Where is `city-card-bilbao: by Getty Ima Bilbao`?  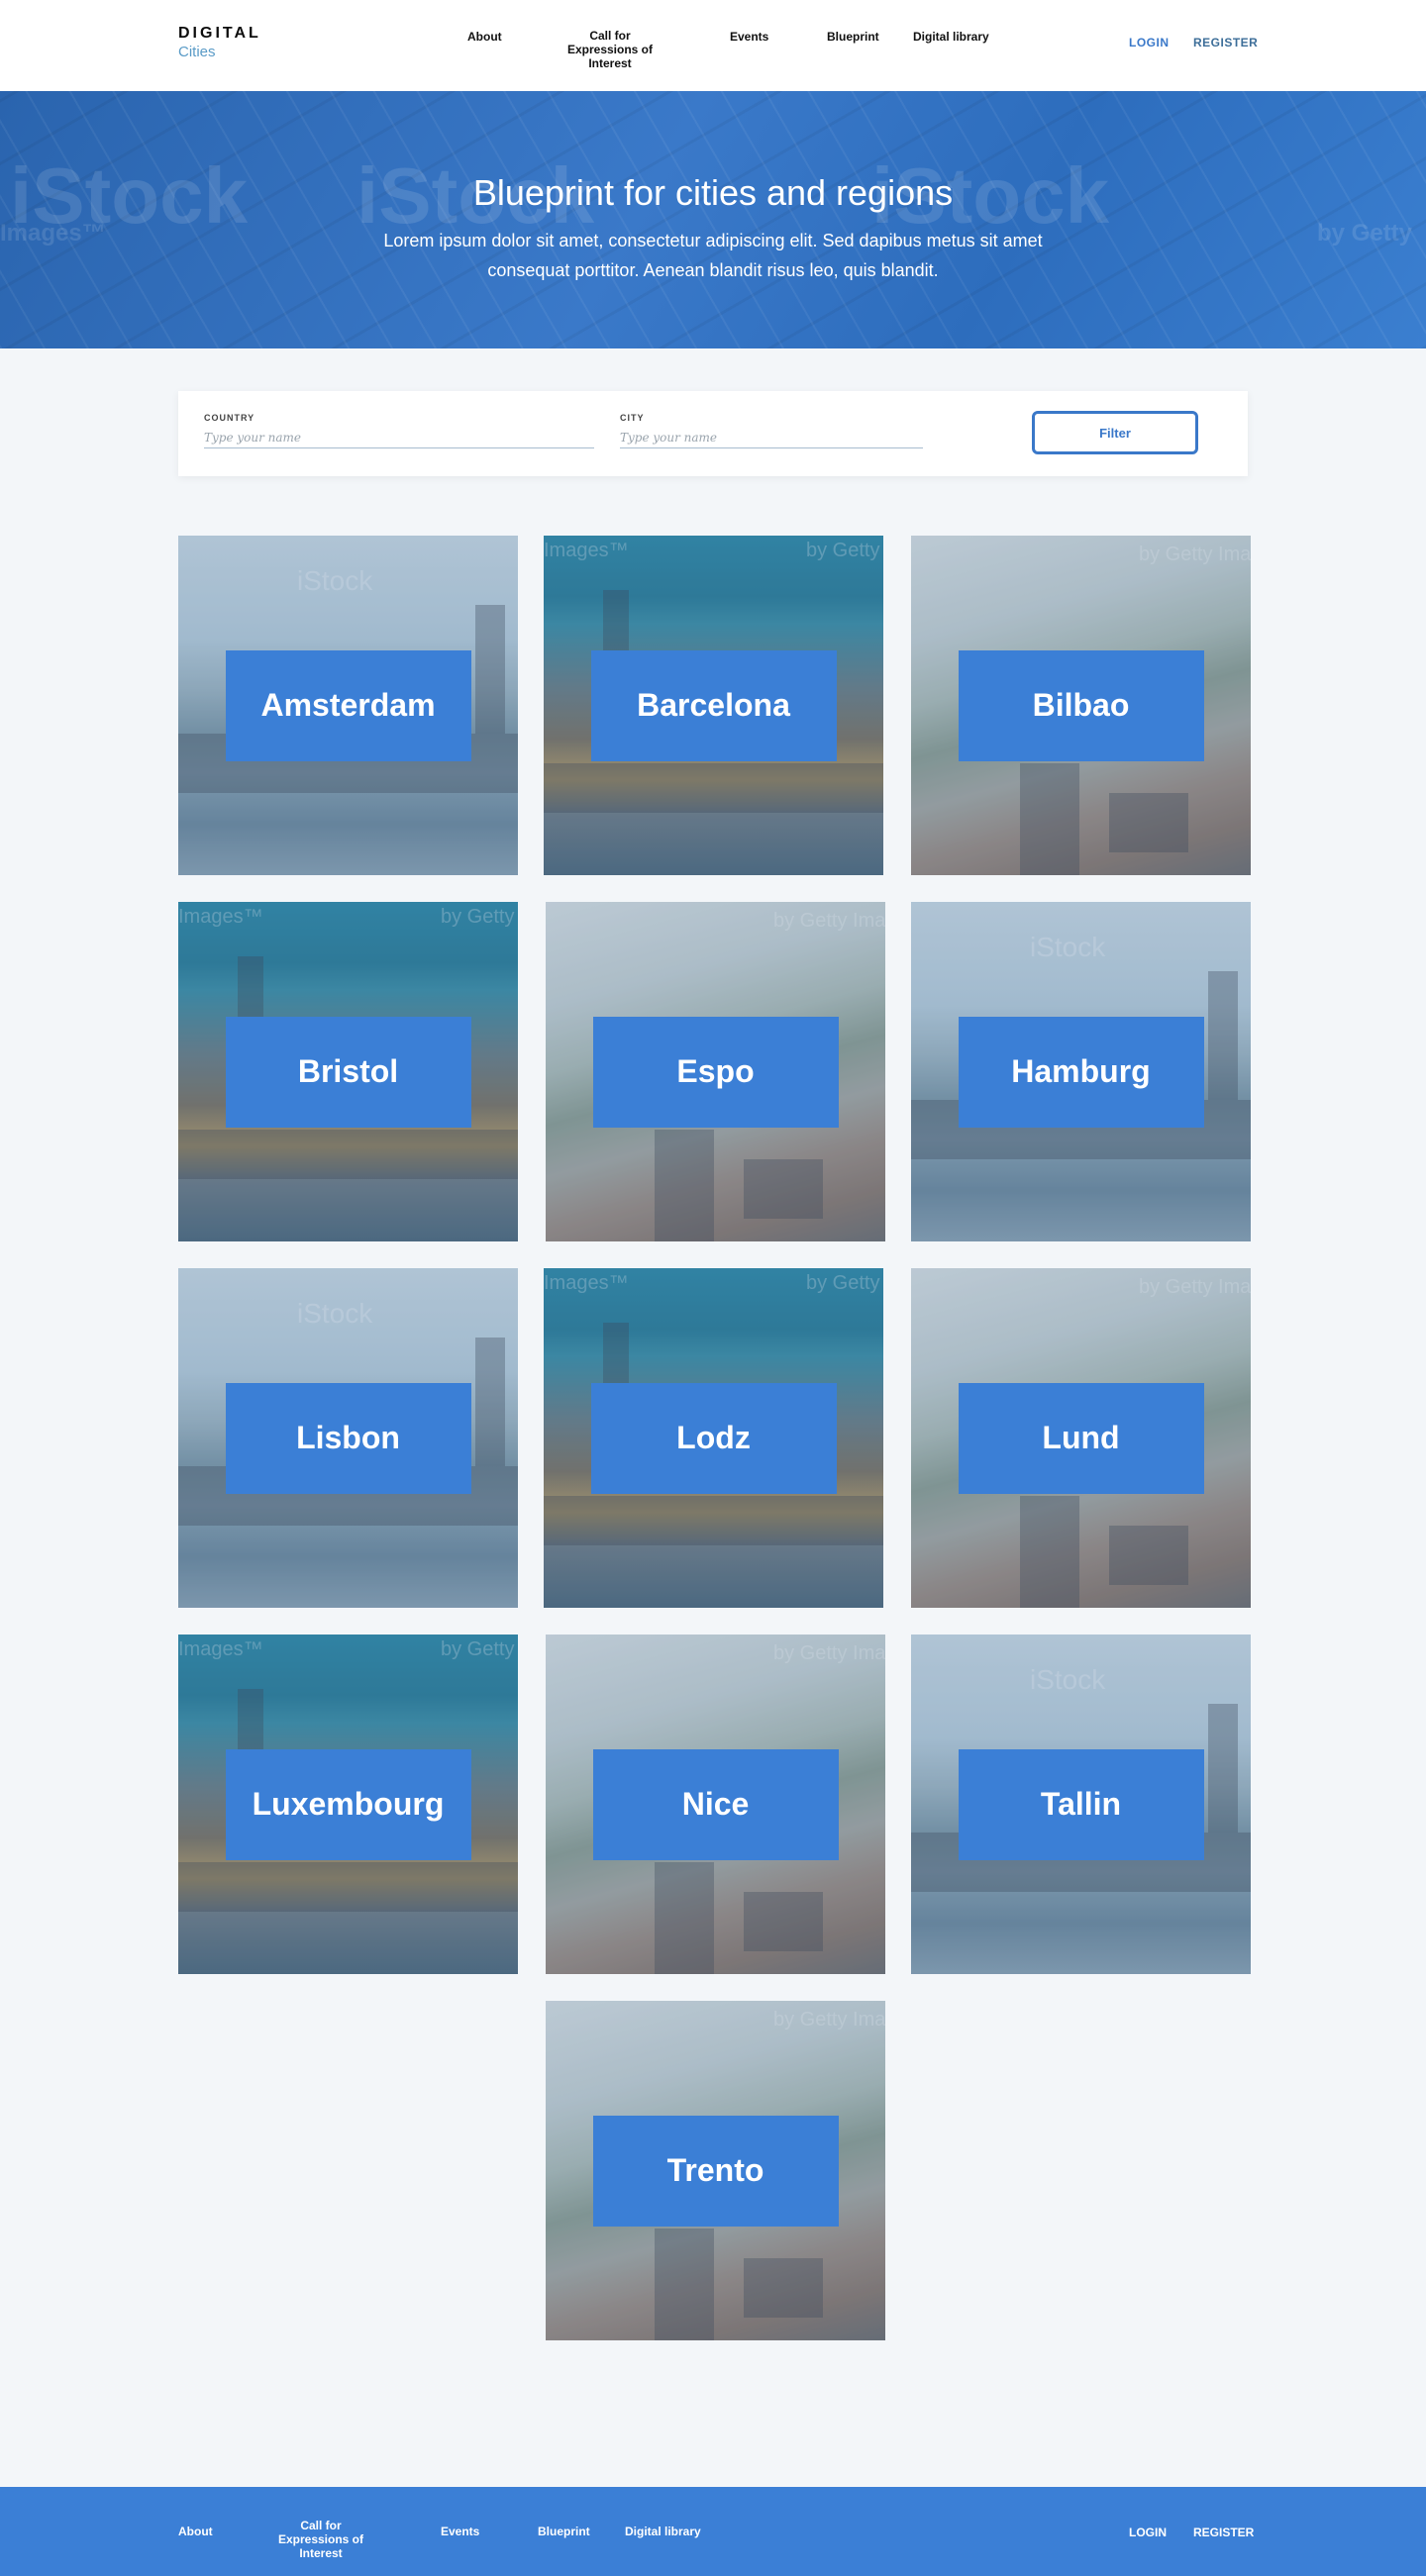 city-card-bilbao: by Getty Ima Bilbao is located at coordinates (1081, 706).